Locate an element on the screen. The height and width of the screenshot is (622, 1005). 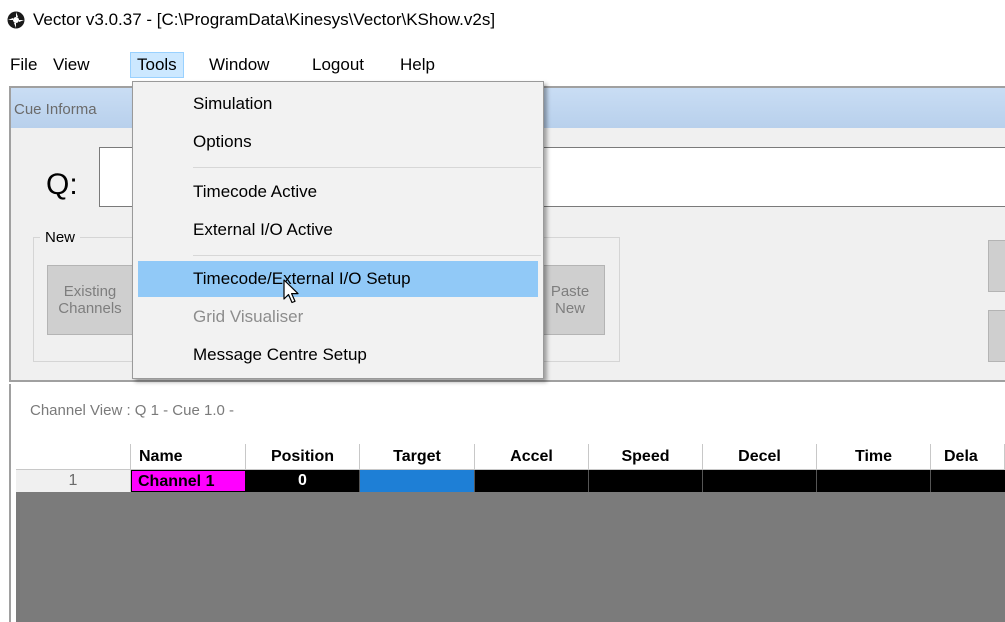
mouse-pointer-icon is located at coordinates (291, 291).